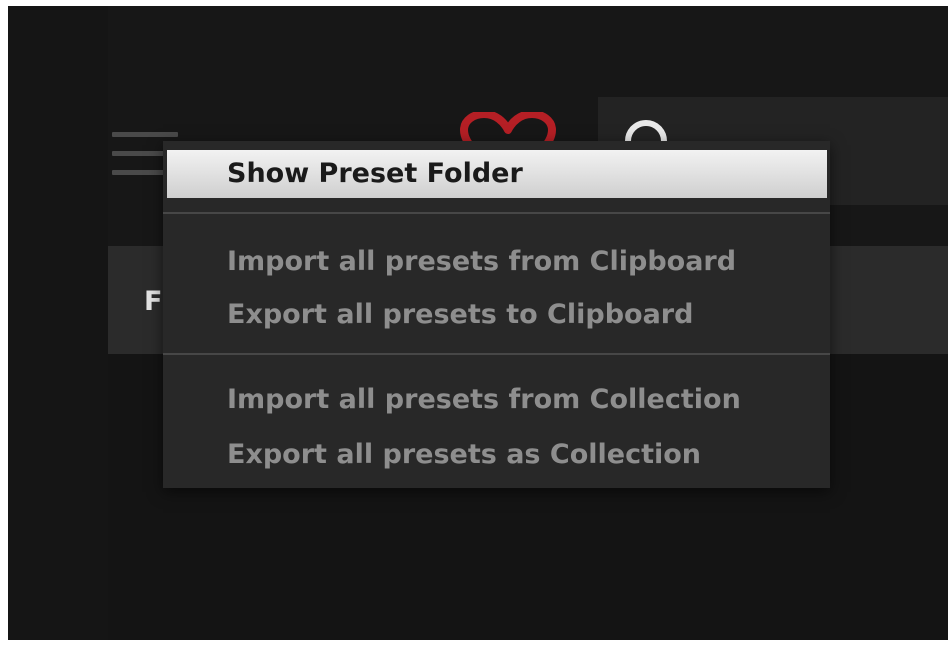 Image resolution: width=948 pixels, height=646 pixels. I want to click on hamburger-icon, so click(145, 134).